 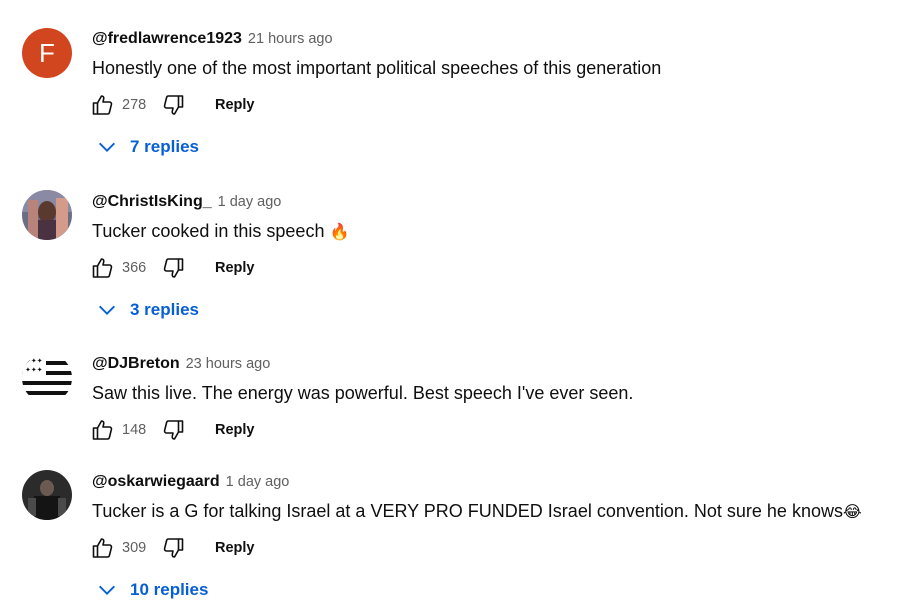 I want to click on author-name: @ChristIsKing_, so click(x=152, y=201).